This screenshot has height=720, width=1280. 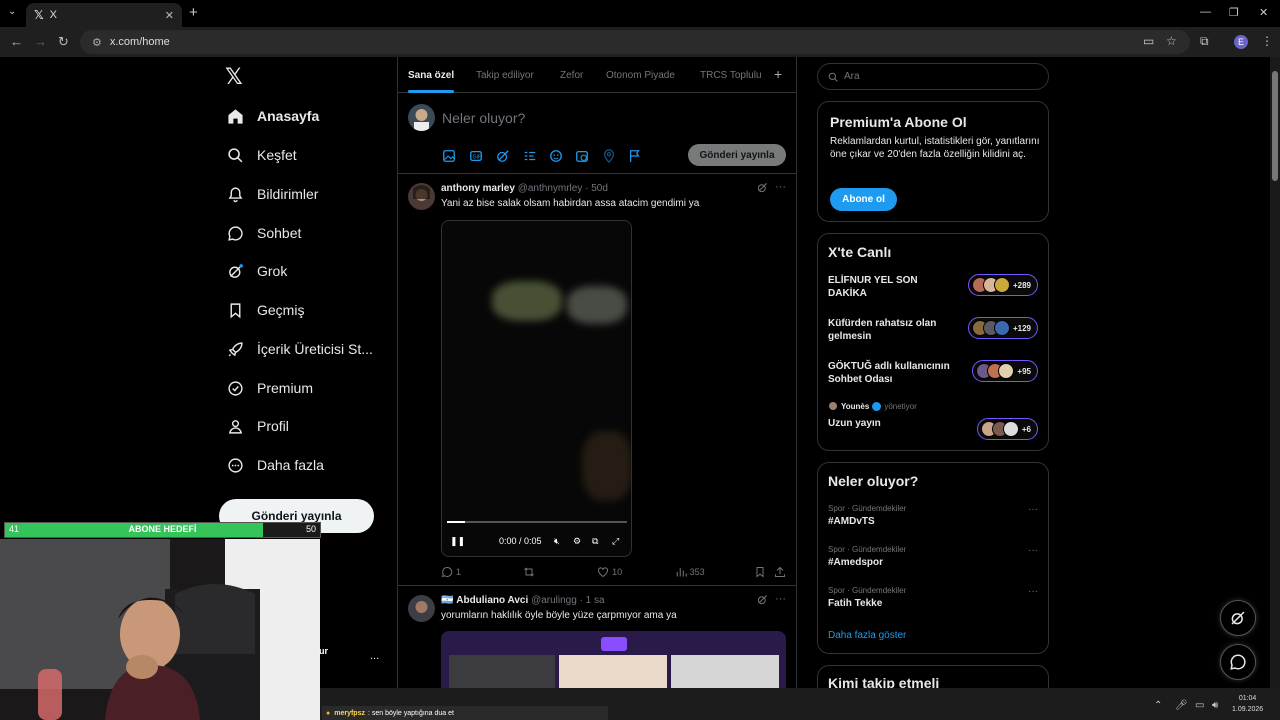 What do you see at coordinates (640, 75) in the screenshot?
I see `tab-otonom-piyade: Otonom Piyade` at bounding box center [640, 75].